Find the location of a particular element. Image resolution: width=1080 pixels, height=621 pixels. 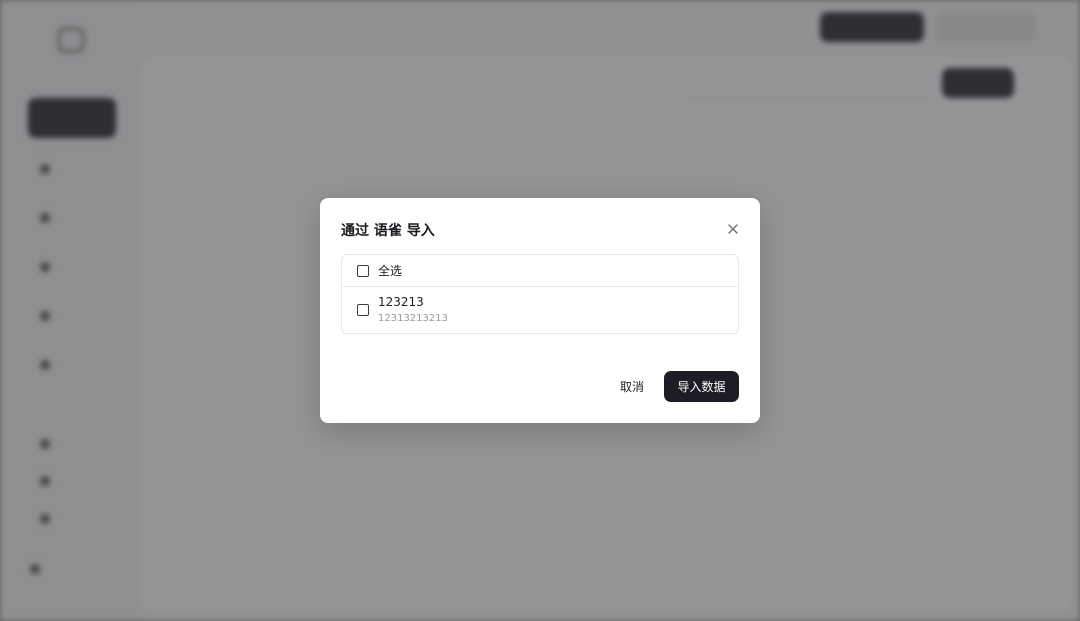

close-button is located at coordinates (733, 229).